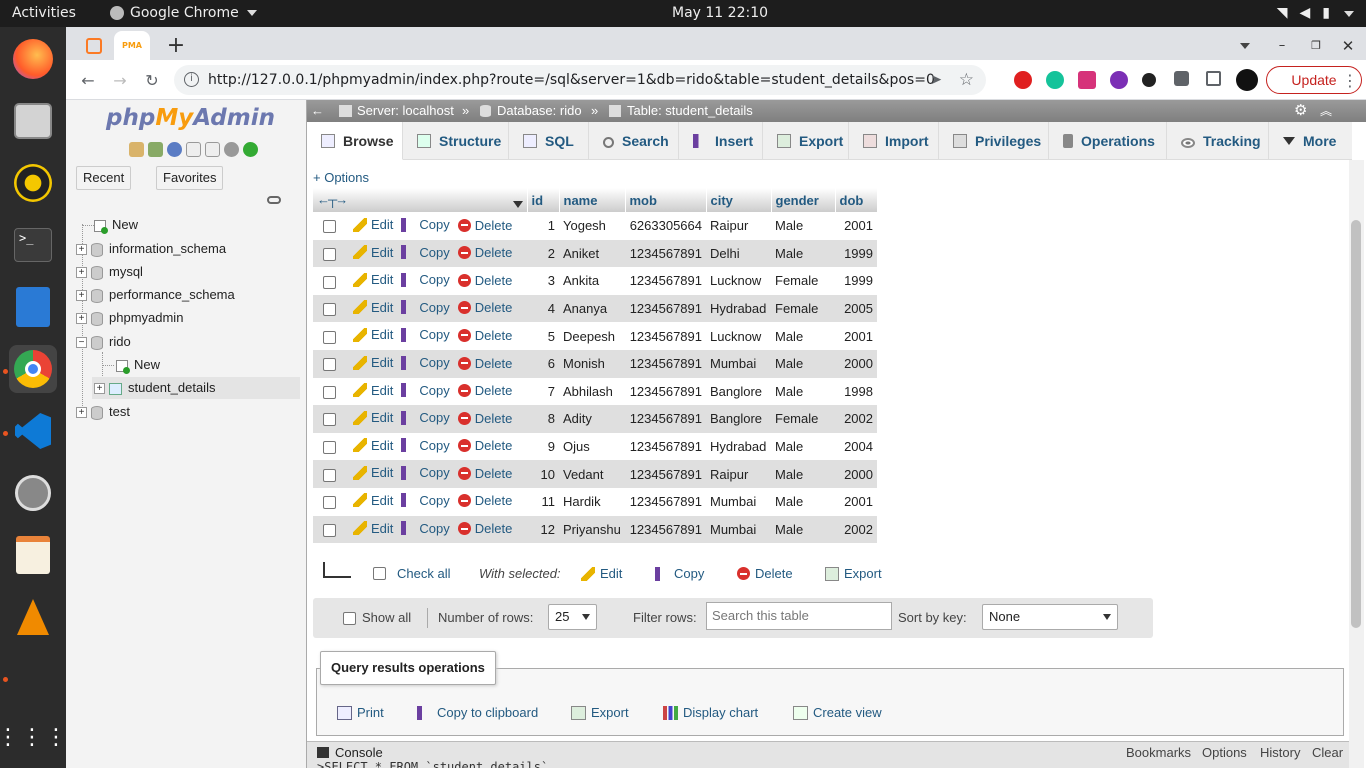  Describe the element at coordinates (190, 118) in the screenshot. I see `phpmyadmin-logo: phpMyAdmin` at that location.